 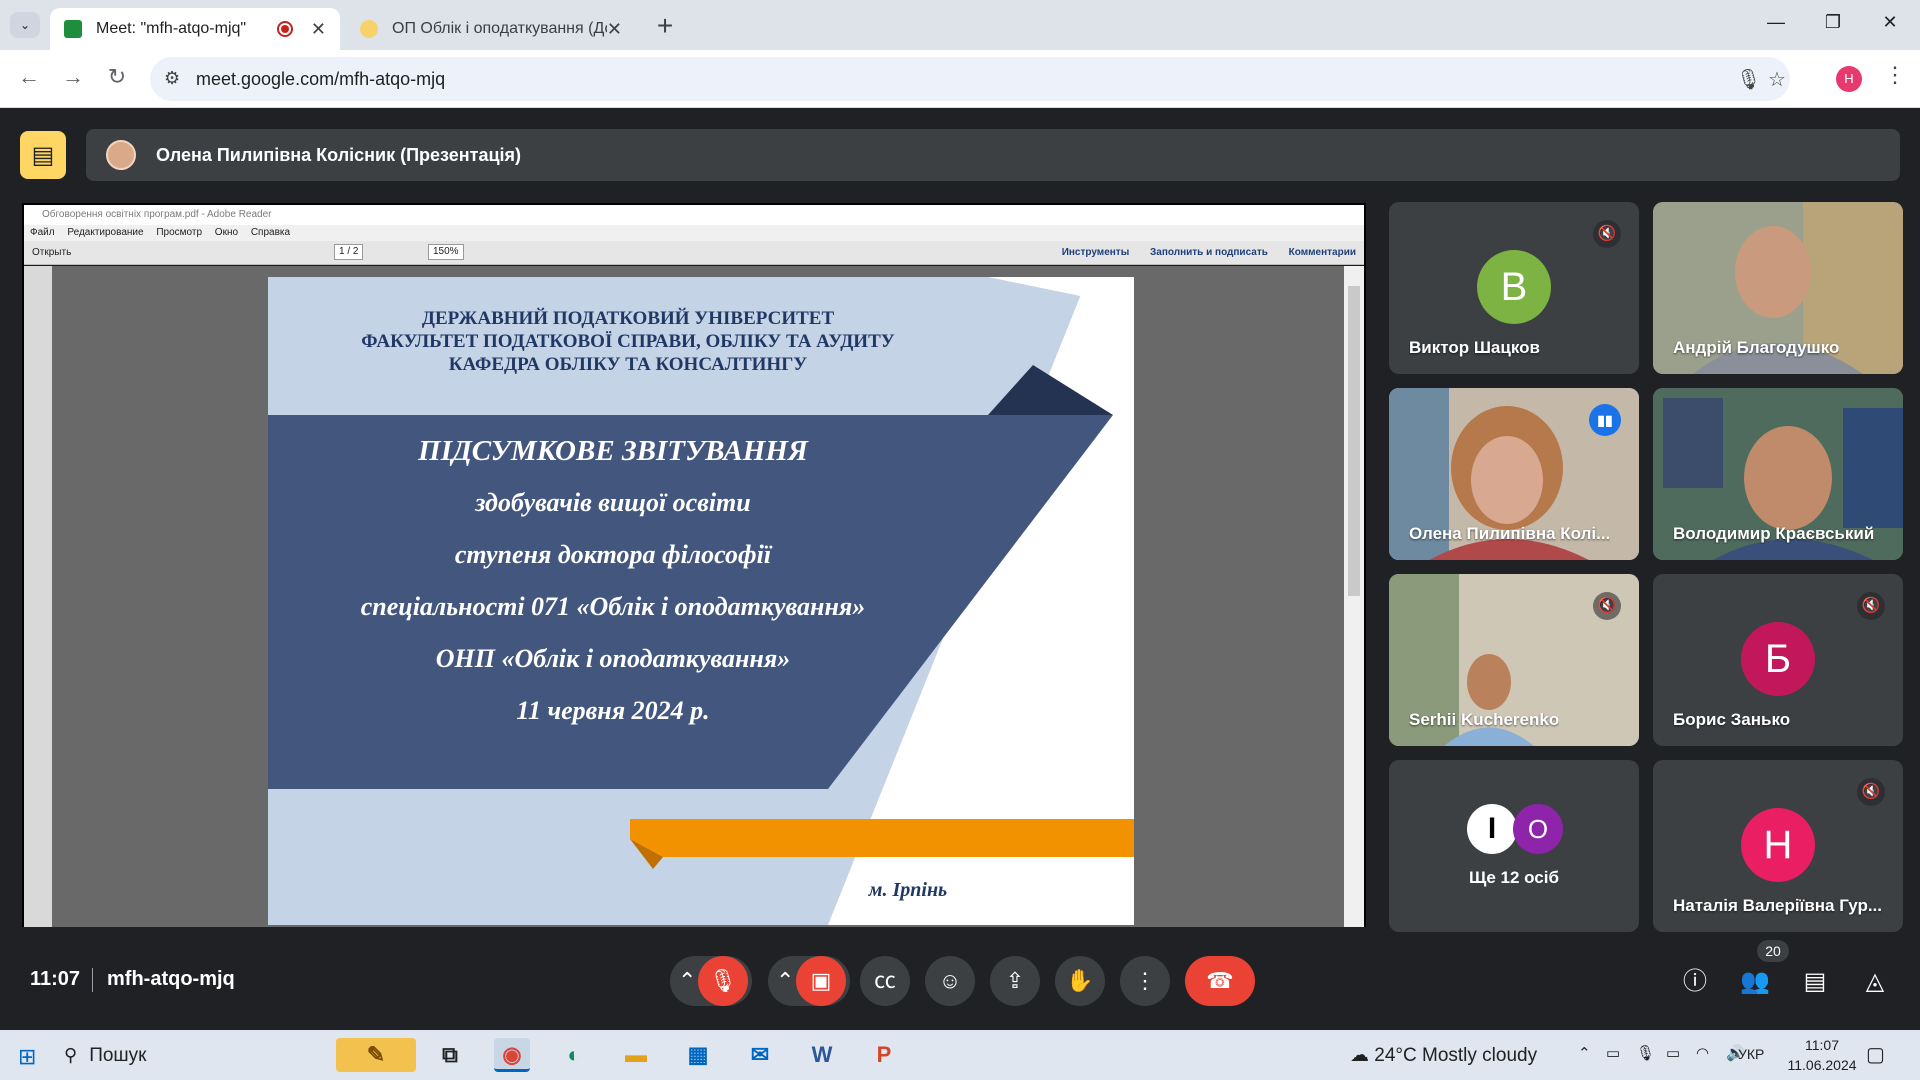 What do you see at coordinates (27, 1057) in the screenshot?
I see `windows-start-icon: ⊞` at bounding box center [27, 1057].